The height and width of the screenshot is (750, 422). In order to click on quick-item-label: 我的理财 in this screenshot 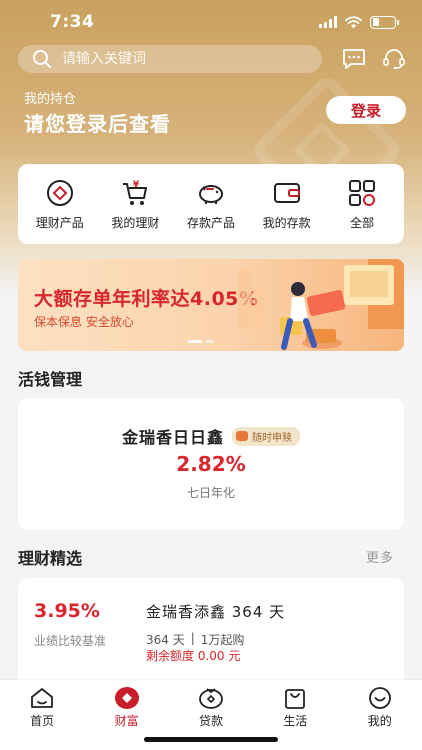, I will do `click(135, 222)`.